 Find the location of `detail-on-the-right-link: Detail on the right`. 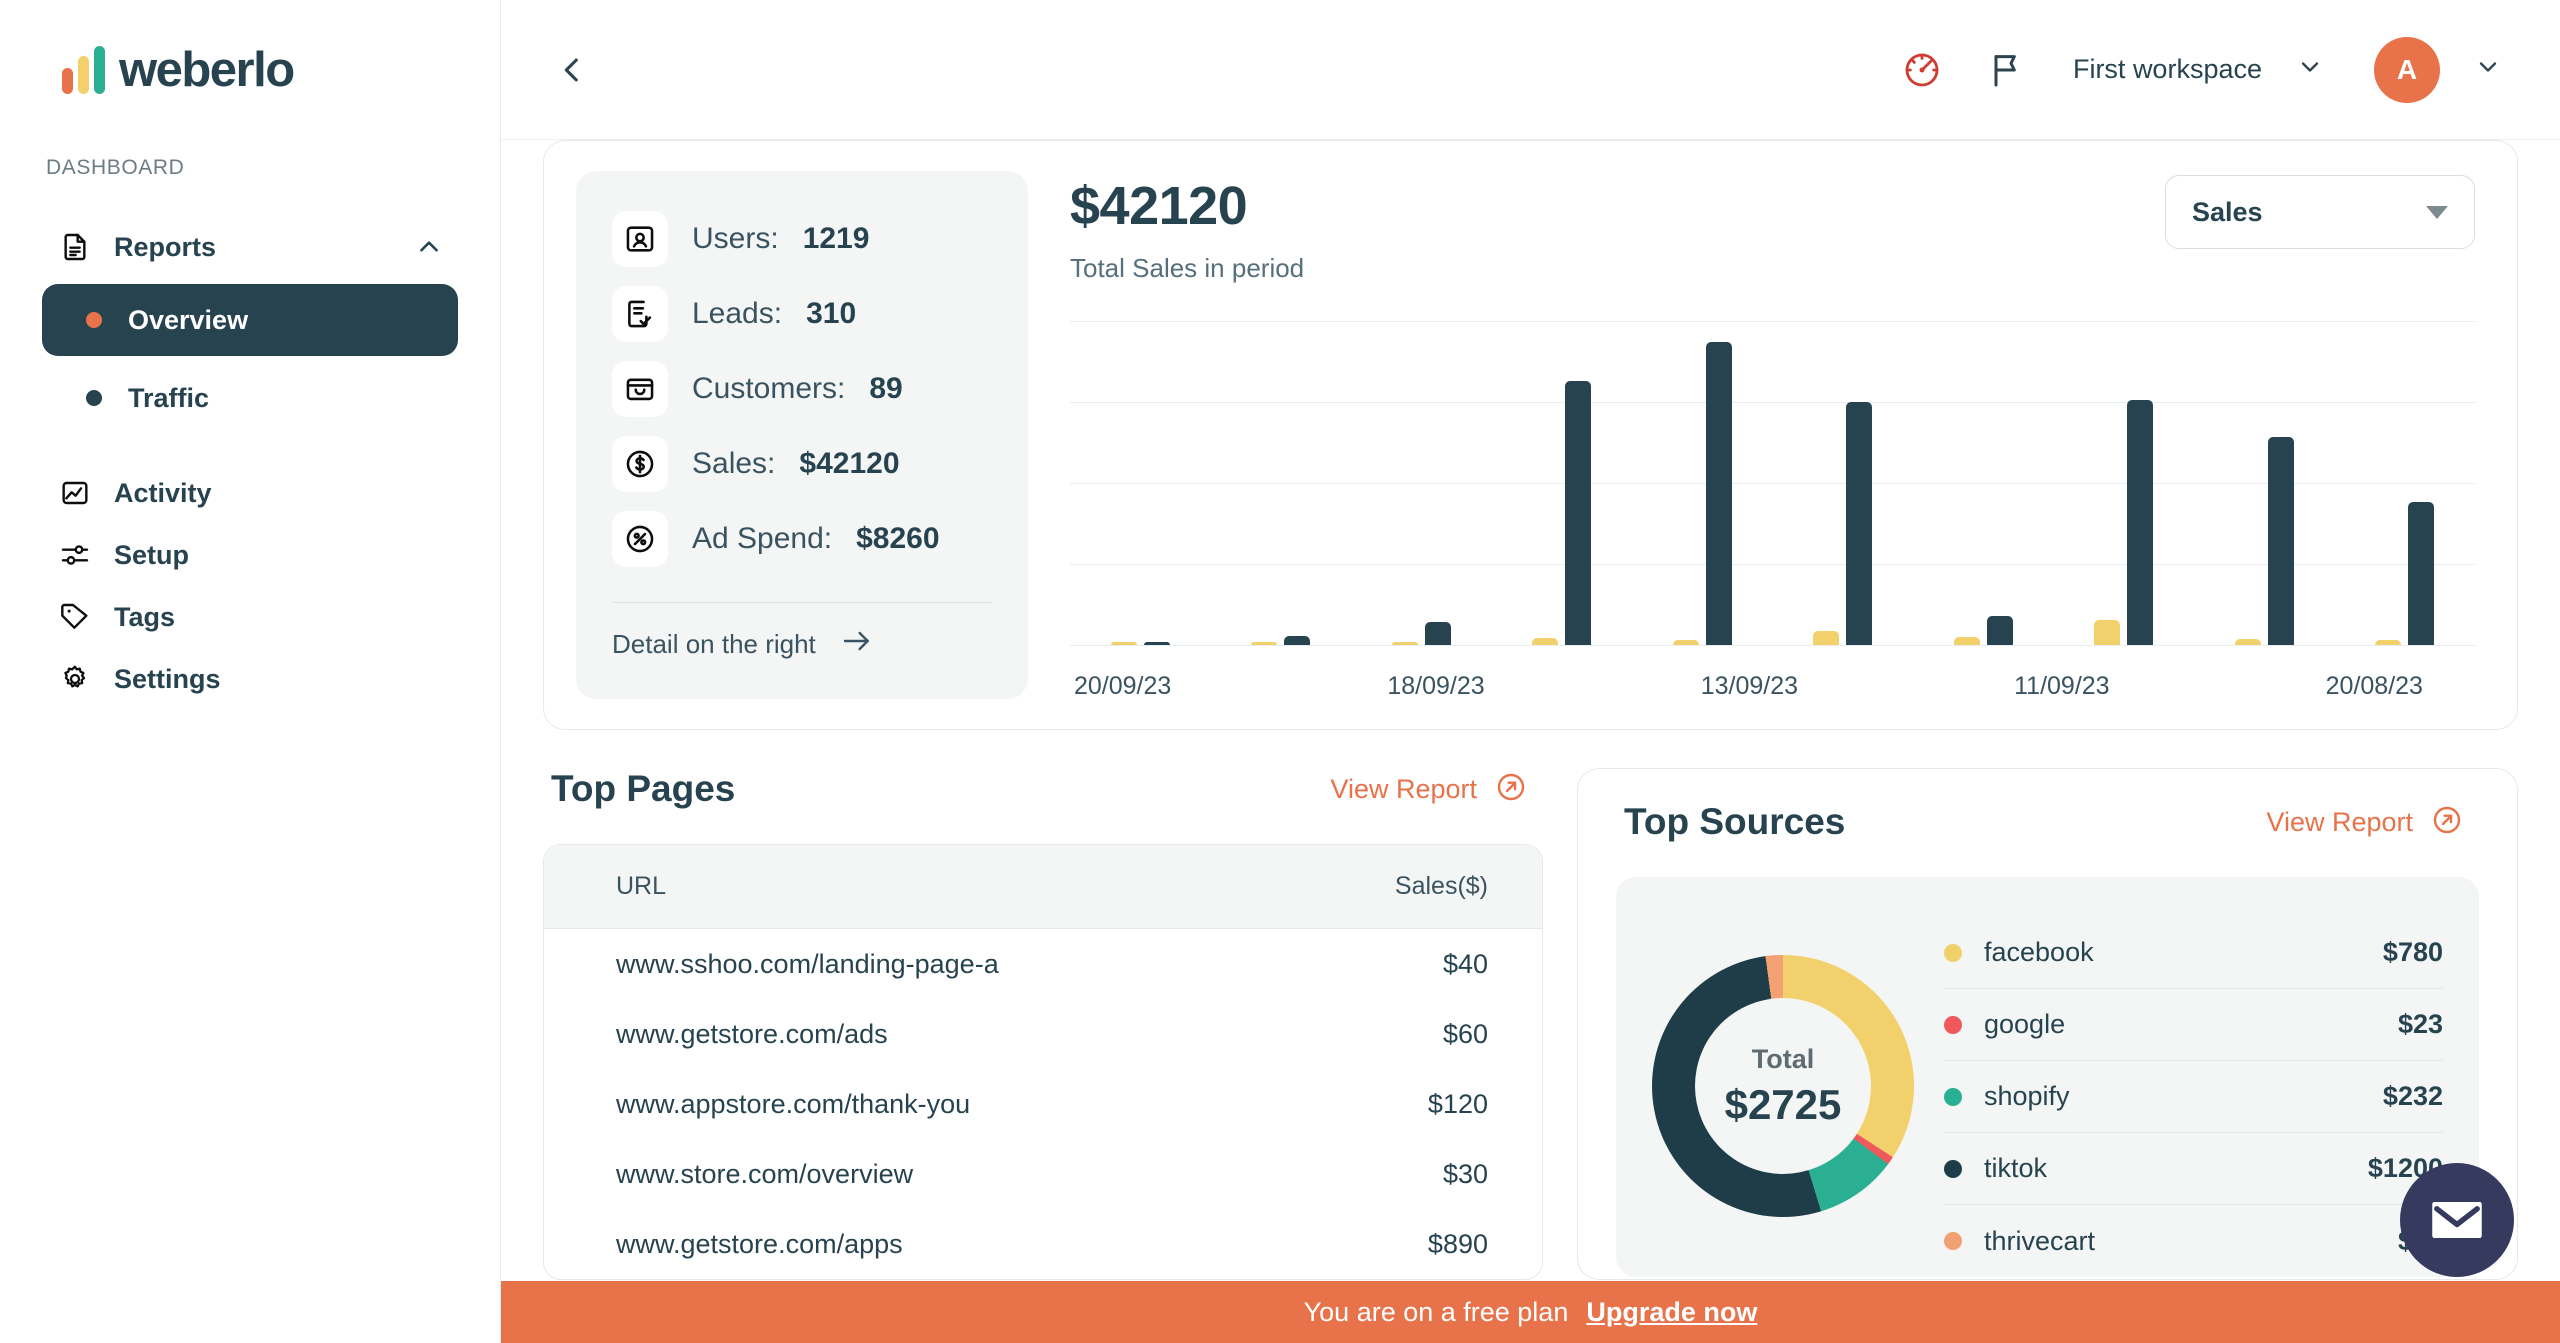

detail-on-the-right-link: Detail on the right is located at coordinates (802, 644).